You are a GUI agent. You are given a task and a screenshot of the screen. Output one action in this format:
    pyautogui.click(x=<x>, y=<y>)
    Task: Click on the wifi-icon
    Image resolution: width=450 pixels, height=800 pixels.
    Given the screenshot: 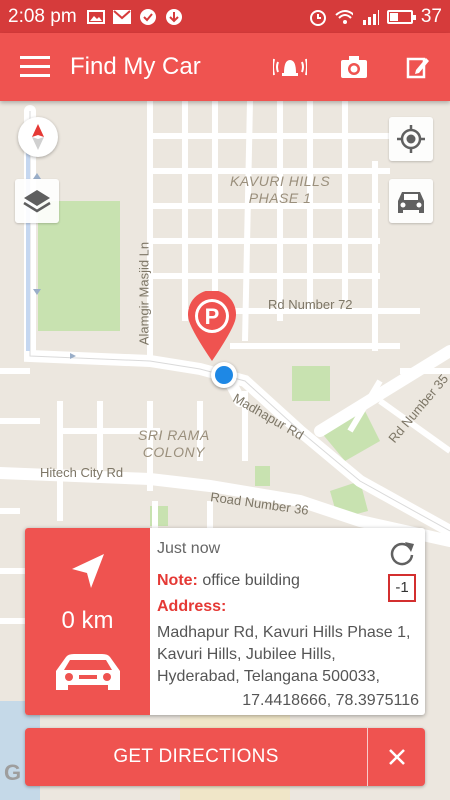 What is the action you would take?
    pyautogui.click(x=344, y=17)
    